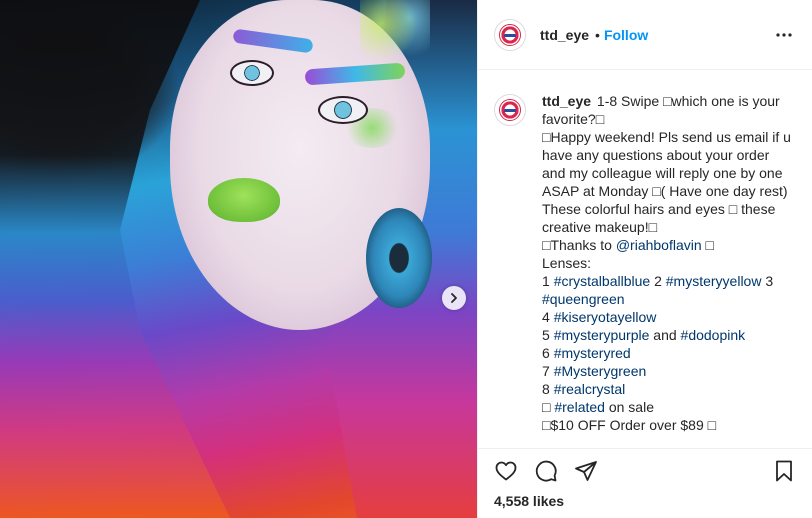 Image resolution: width=812 pixels, height=518 pixels. What do you see at coordinates (548, 335) in the screenshot?
I see `lens-number: 5` at bounding box center [548, 335].